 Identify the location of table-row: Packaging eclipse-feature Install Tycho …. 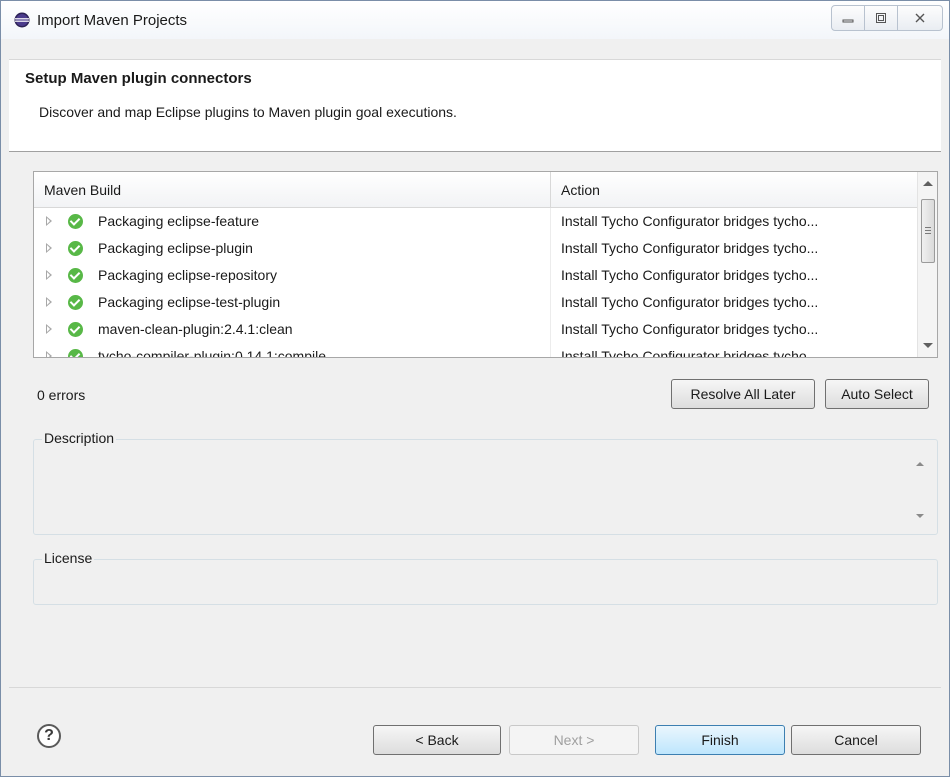
(475, 221).